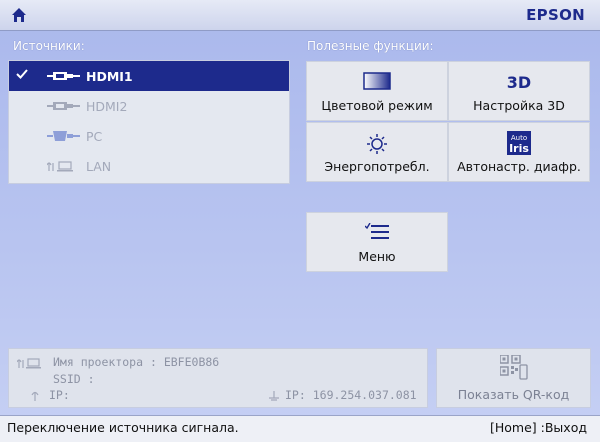  Describe the element at coordinates (274, 396) in the screenshot. I see `wired-lan-icon` at that location.